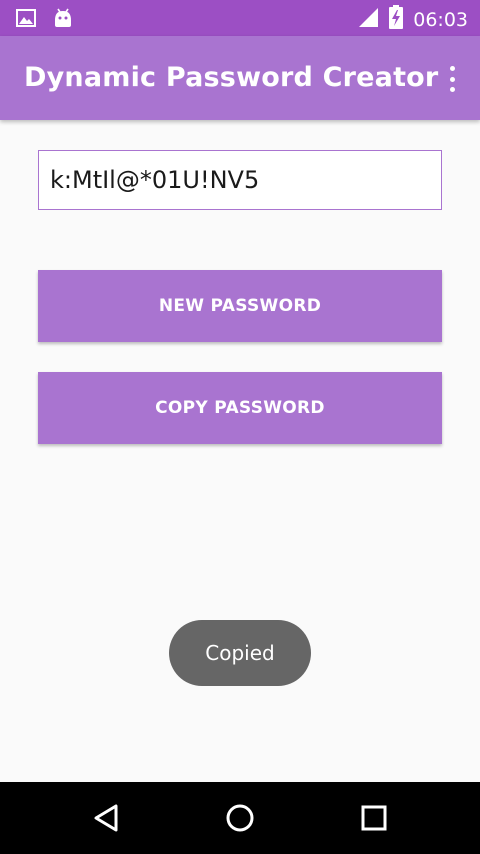  I want to click on android-notification-icon, so click(63, 20).